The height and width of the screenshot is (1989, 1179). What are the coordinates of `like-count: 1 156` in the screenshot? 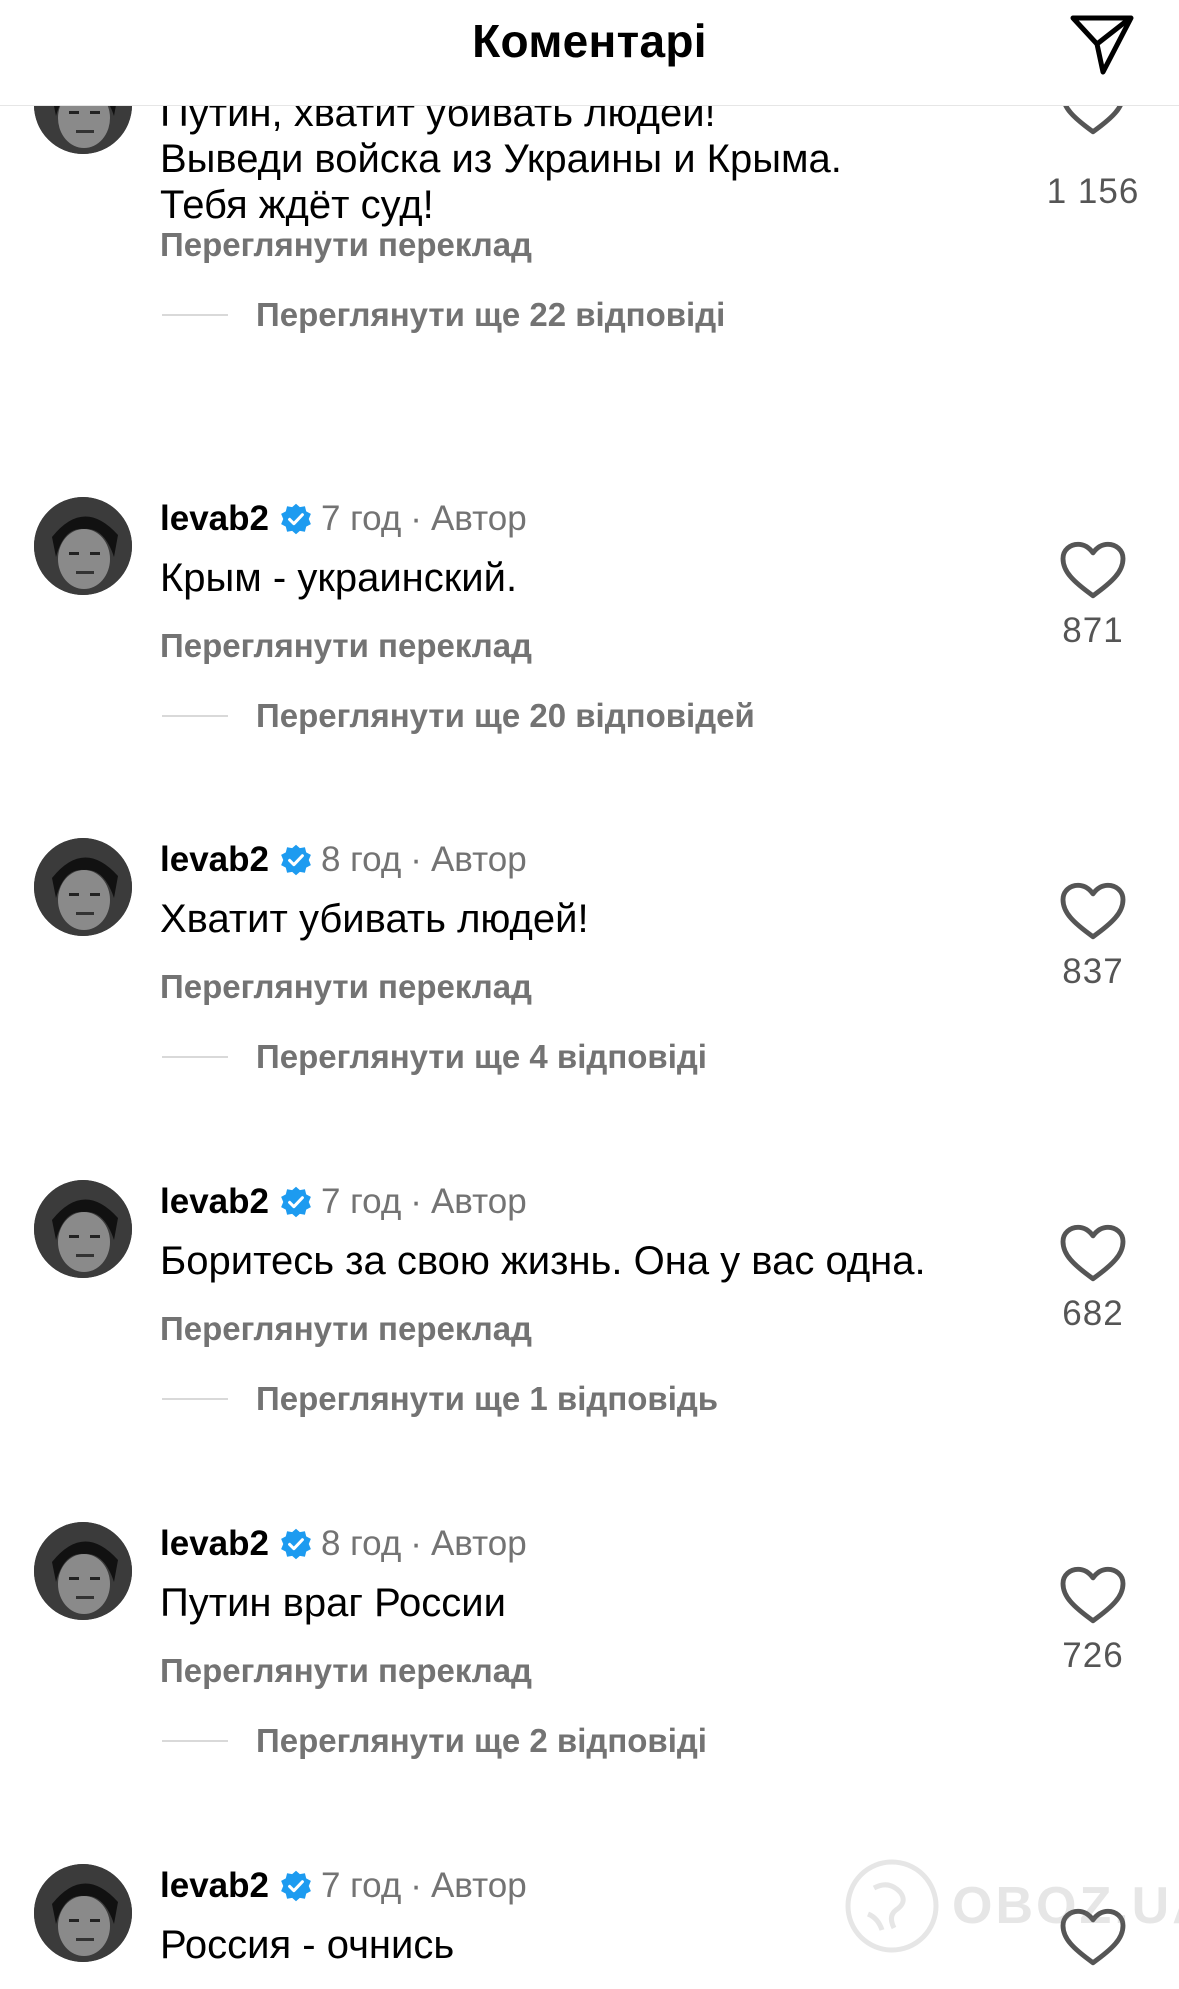 It's located at (1093, 191).